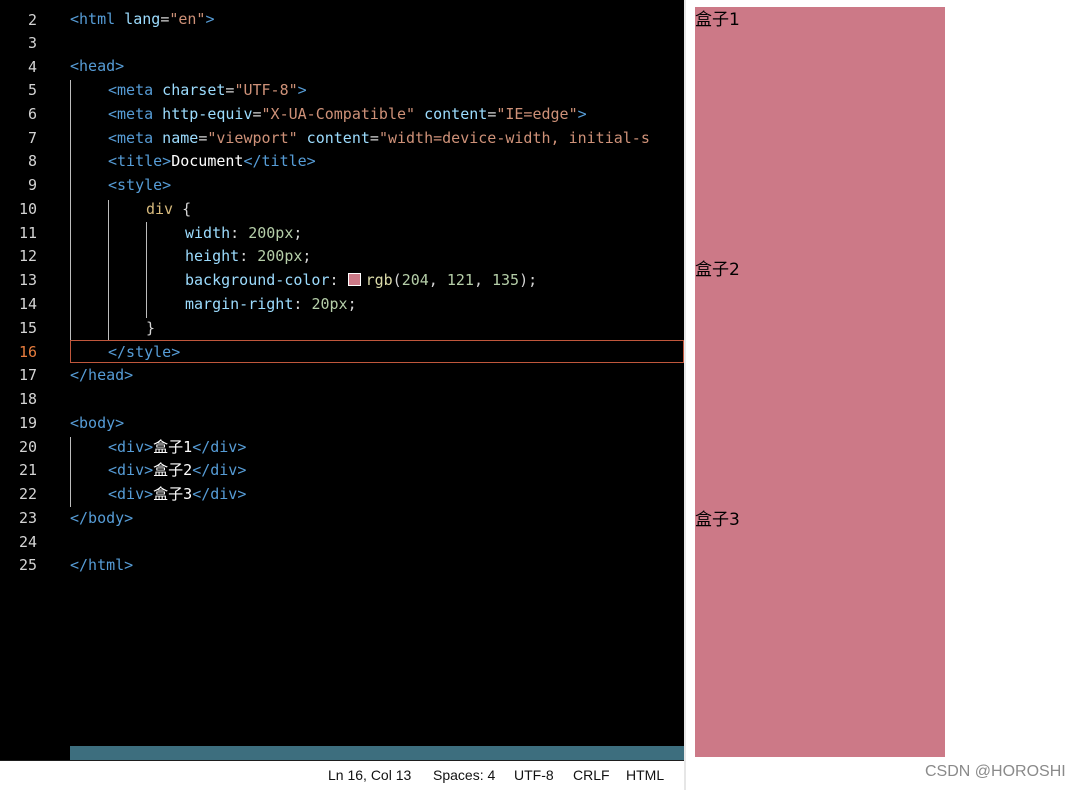  I want to click on code-line-2: <html lang="en">, so click(142, 19).